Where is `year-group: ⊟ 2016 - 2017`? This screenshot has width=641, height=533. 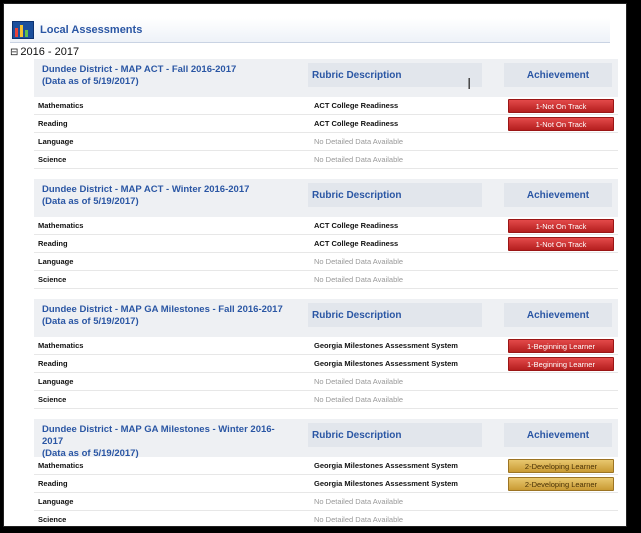
year-group: ⊟ 2016 - 2017 is located at coordinates (44, 52).